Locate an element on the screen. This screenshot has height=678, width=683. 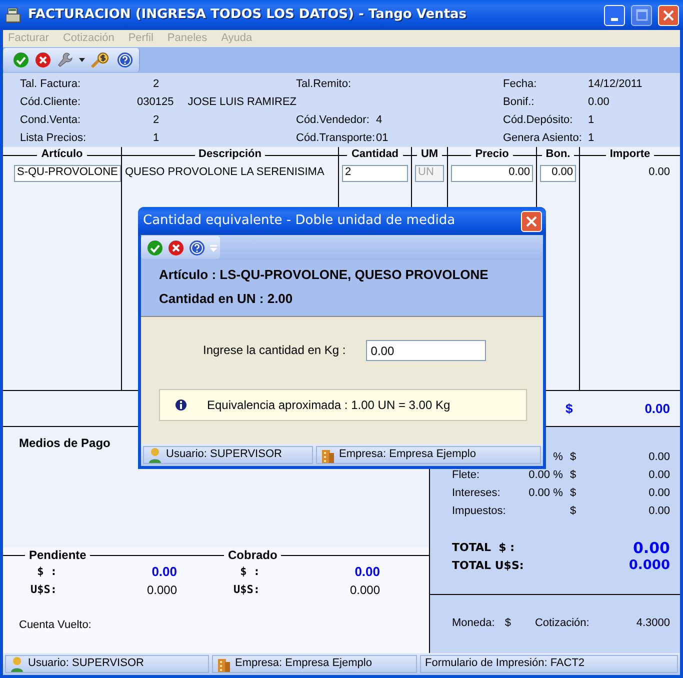
field-label: Lista Precios: is located at coordinates (54, 139).